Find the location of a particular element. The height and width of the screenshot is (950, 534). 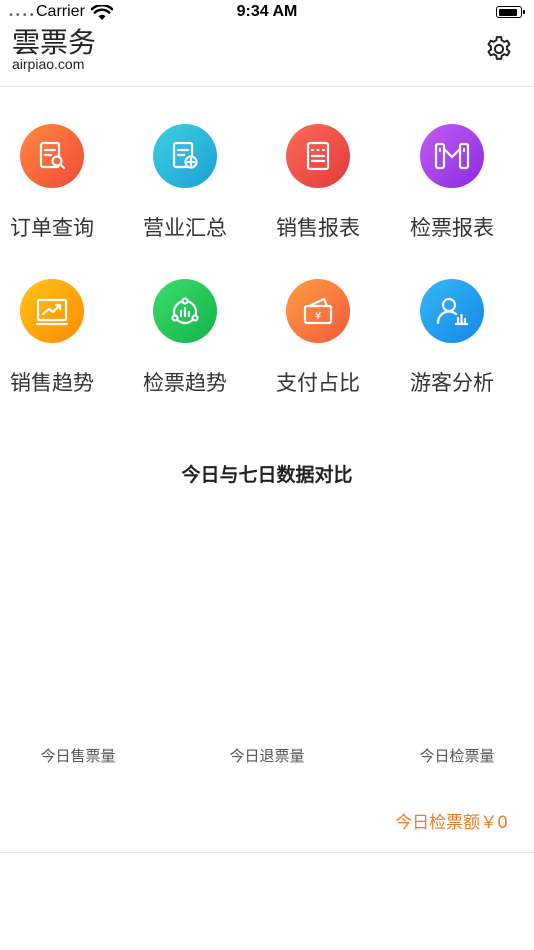

trend-chart-icon is located at coordinates (52, 311).